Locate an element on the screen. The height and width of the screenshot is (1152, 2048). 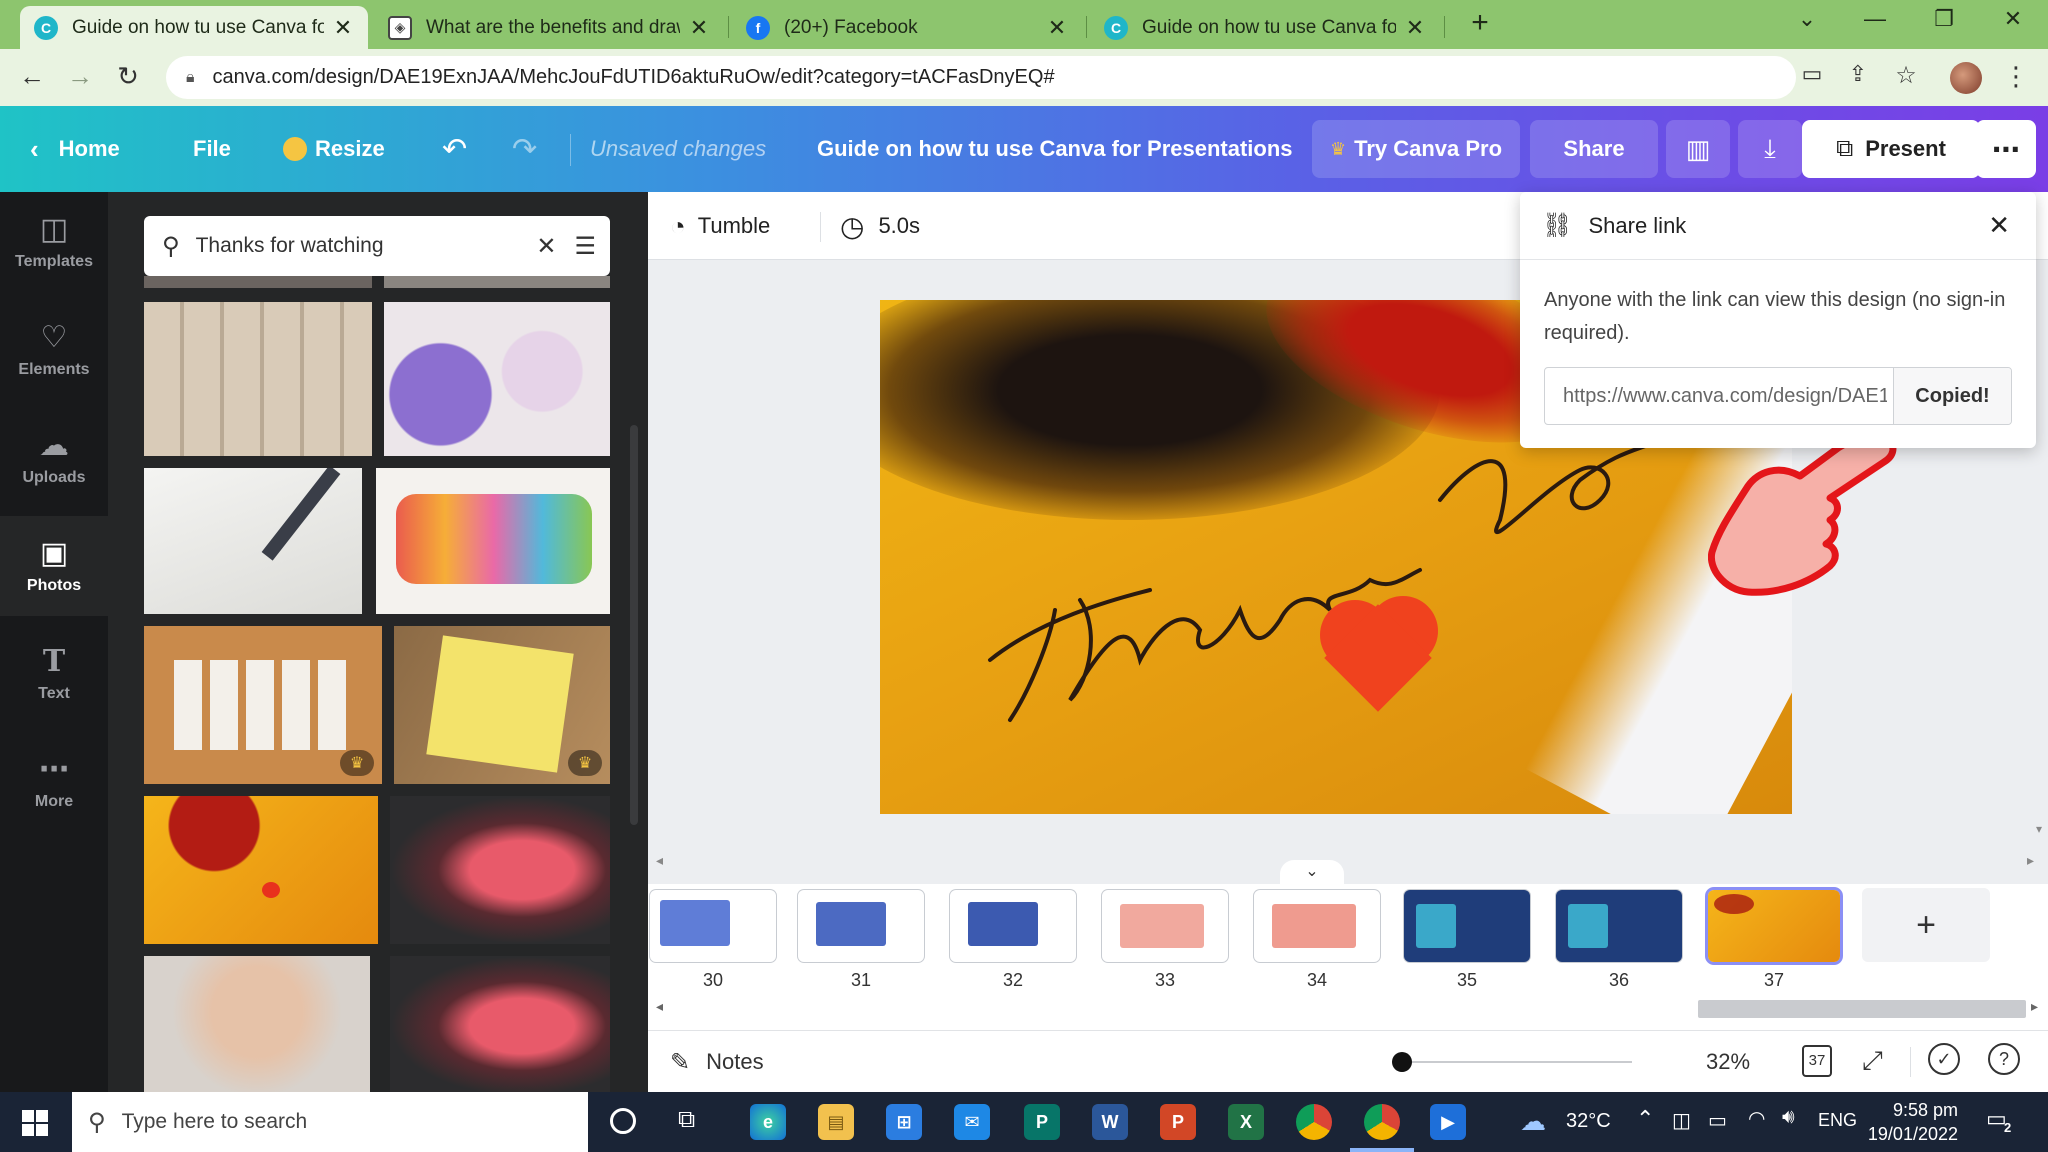
excel-icon: X is located at coordinates (1246, 1122).